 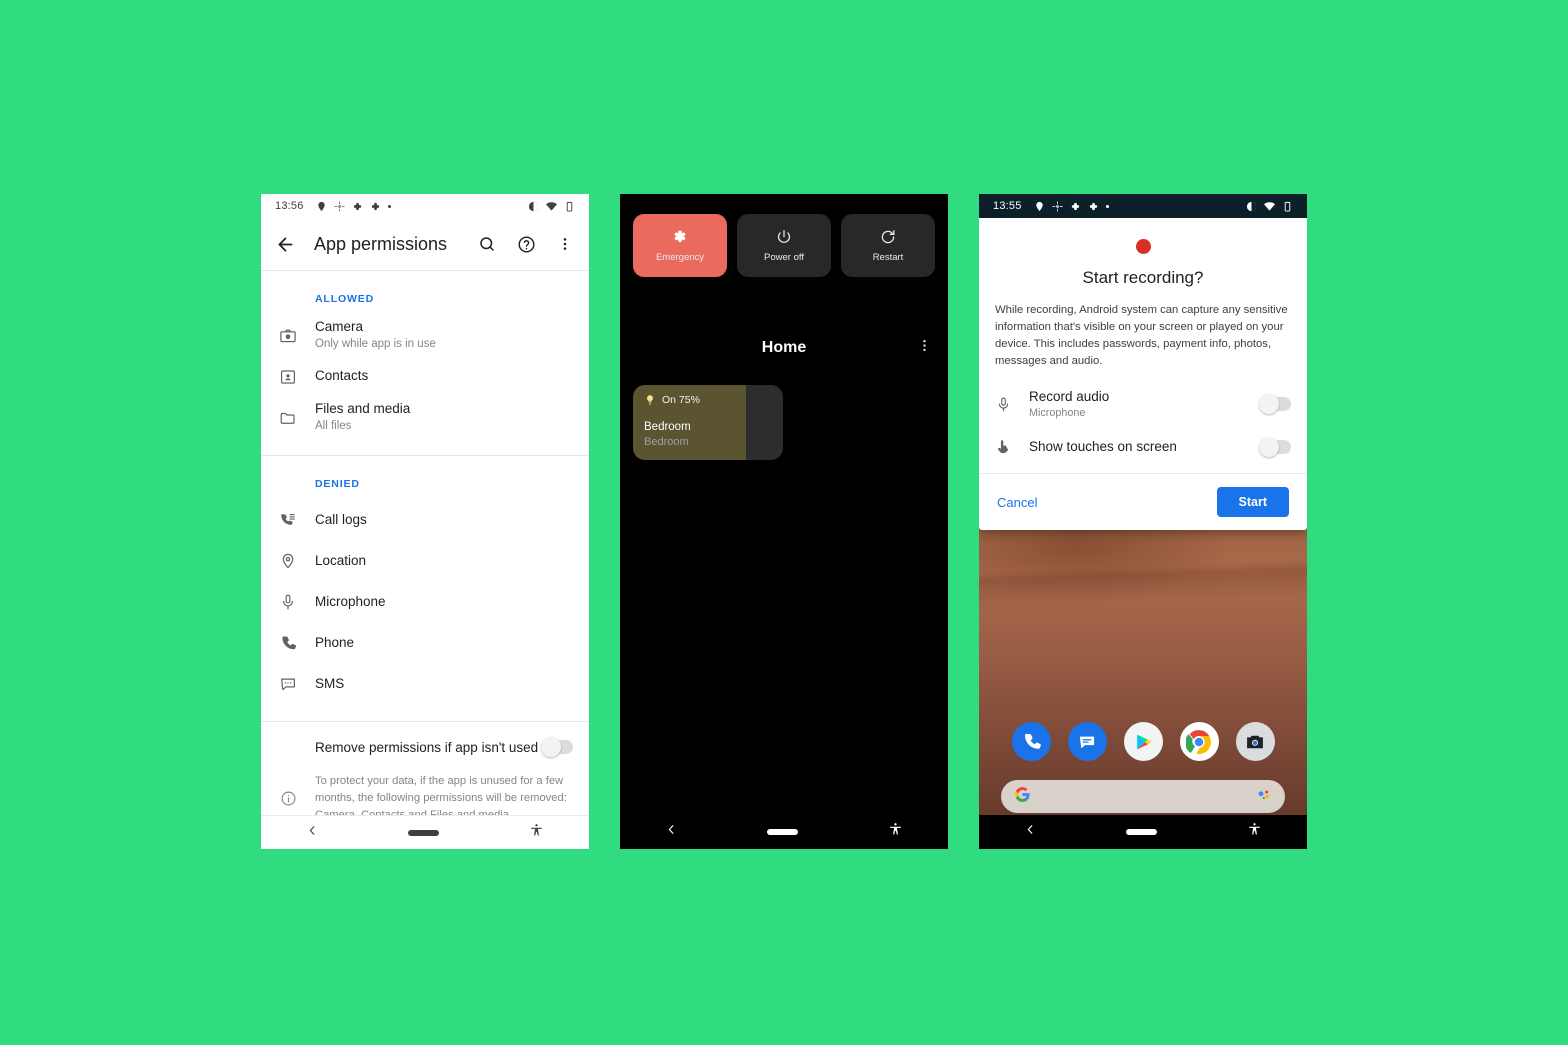 I want to click on folder-icon, so click(x=288, y=418).